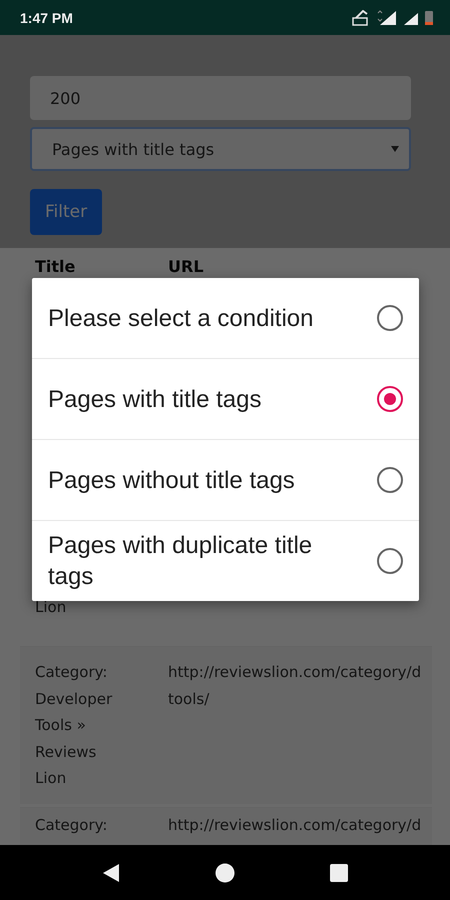  I want to click on table-cell-text: Reviews, so click(66, 752).